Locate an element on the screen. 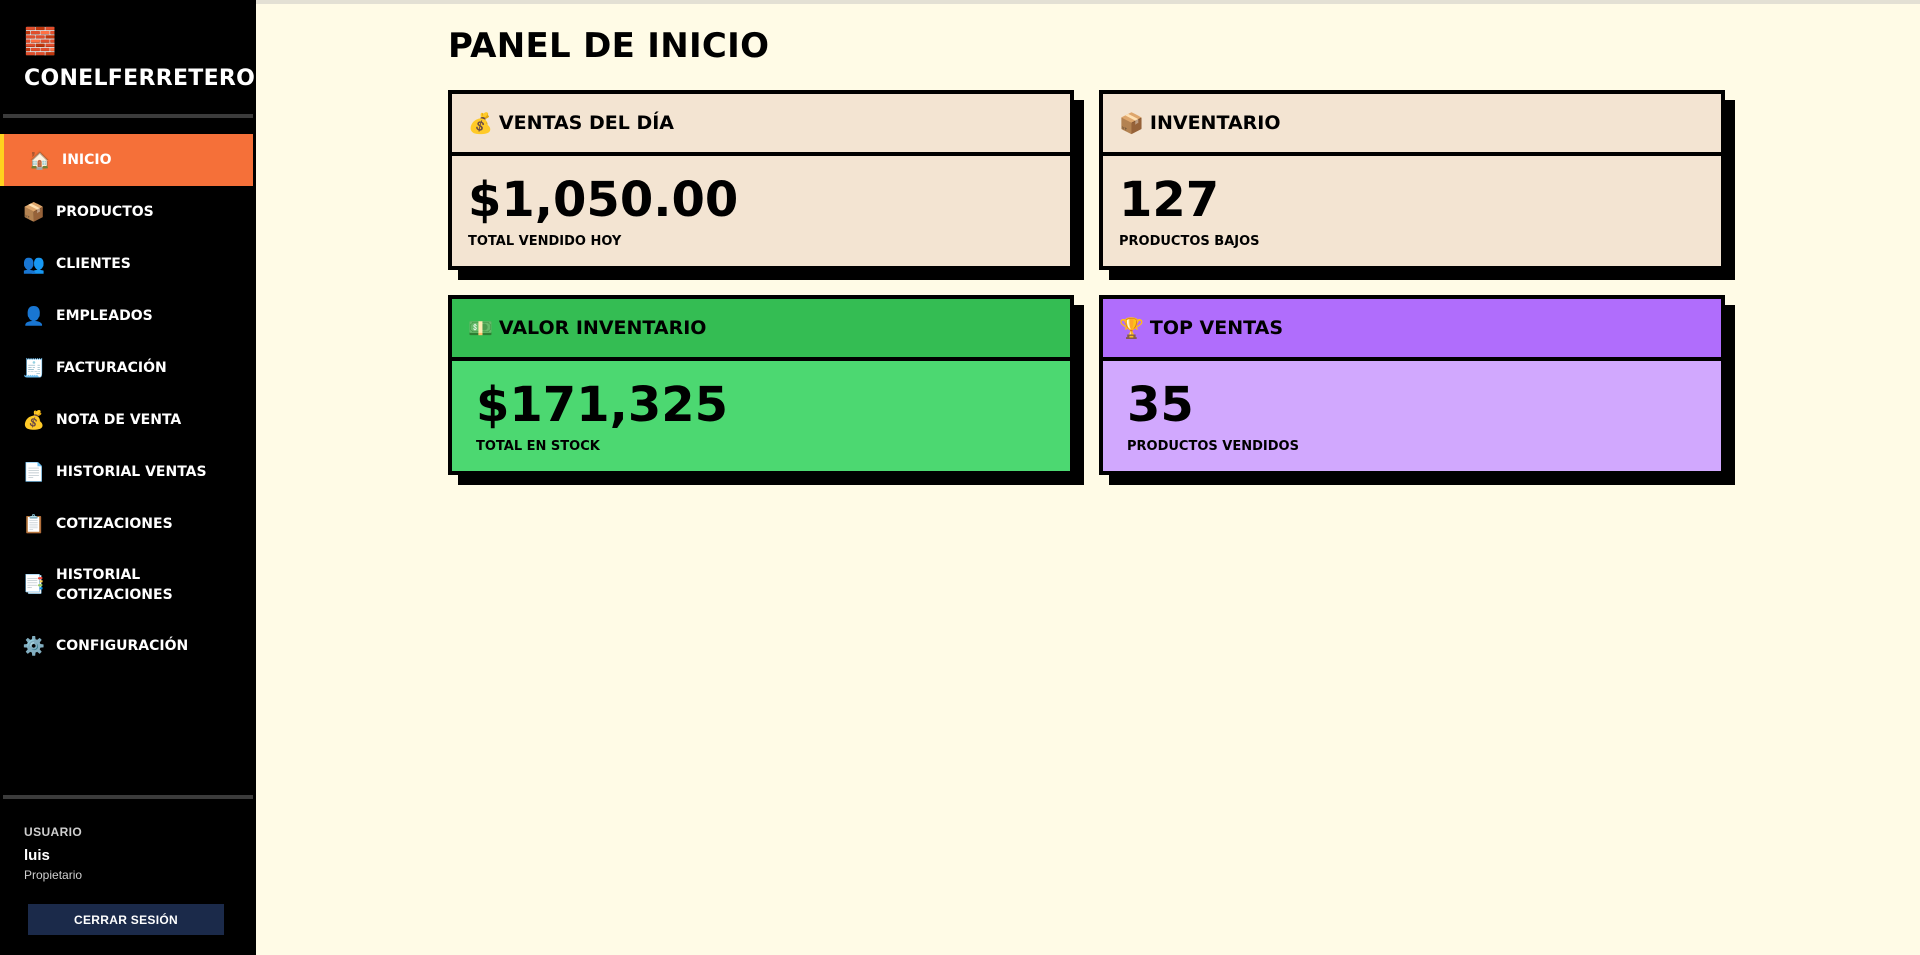  card-header: 📦 INVENTARIO is located at coordinates (1412, 125).